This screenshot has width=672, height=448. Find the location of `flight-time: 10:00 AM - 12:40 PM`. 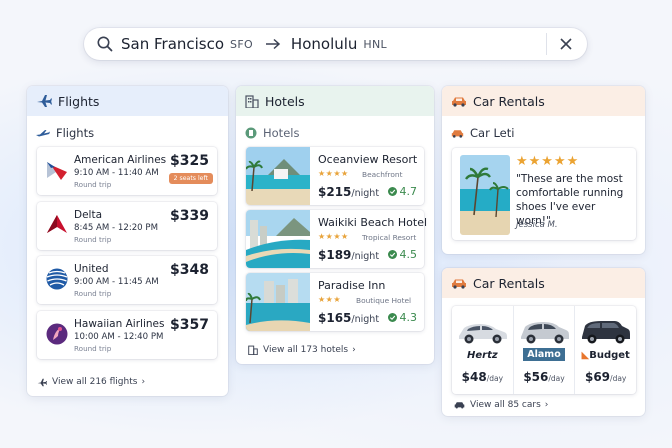

flight-time: 10:00 AM - 12:40 PM is located at coordinates (119, 337).